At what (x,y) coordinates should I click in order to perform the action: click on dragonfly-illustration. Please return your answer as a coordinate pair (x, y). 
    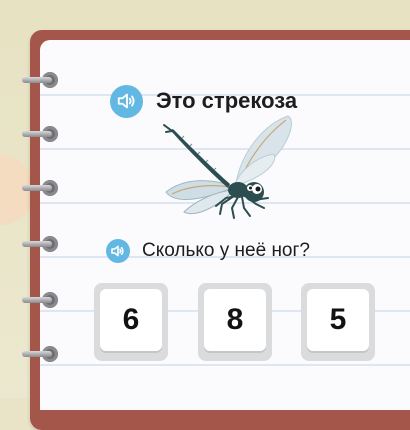
    Looking at the image, I should click on (227, 167).